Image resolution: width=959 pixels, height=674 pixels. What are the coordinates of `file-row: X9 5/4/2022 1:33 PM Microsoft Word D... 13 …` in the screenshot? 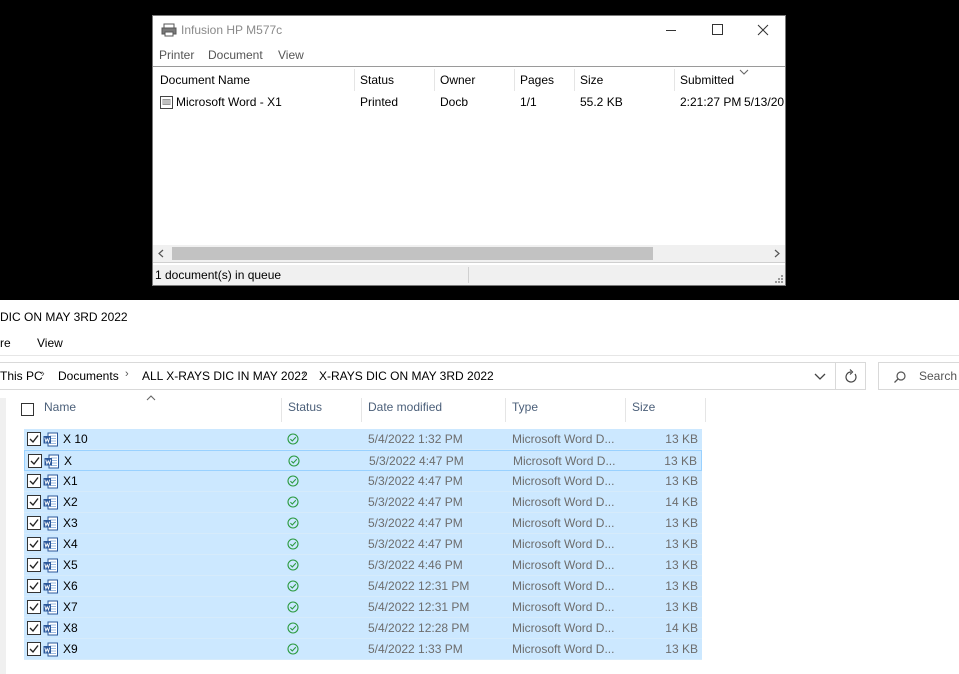 It's located at (363, 649).